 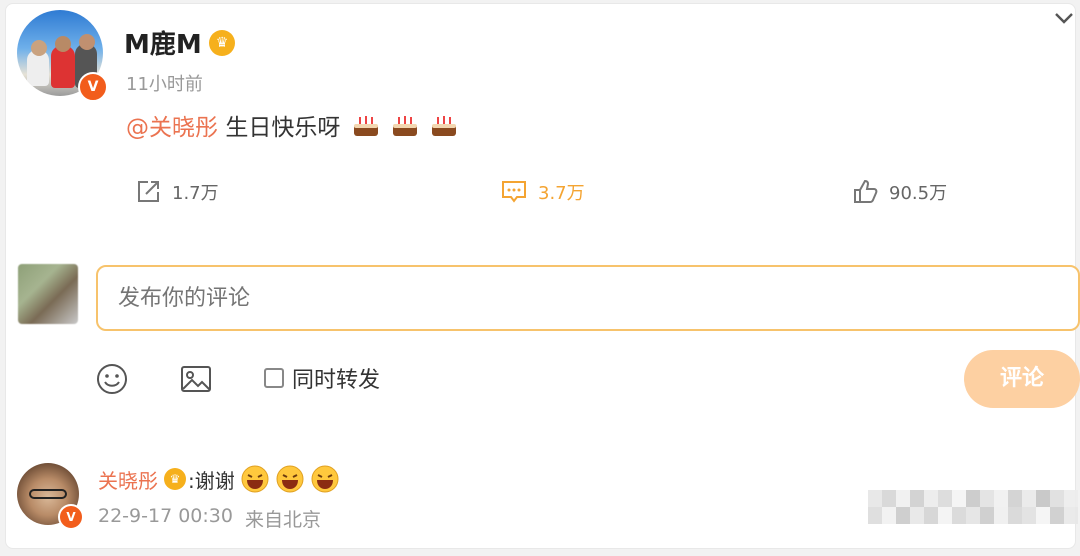 What do you see at coordinates (866, 191) in the screenshot?
I see `thumbs-up-icon` at bounding box center [866, 191].